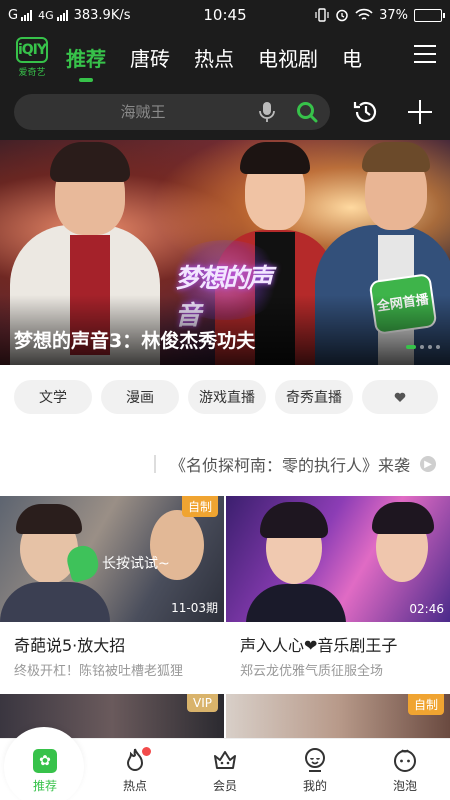 Image resolution: width=450 pixels, height=800 pixels. Describe the element at coordinates (426, 609) in the screenshot. I see `video-duration: 02:46` at that location.